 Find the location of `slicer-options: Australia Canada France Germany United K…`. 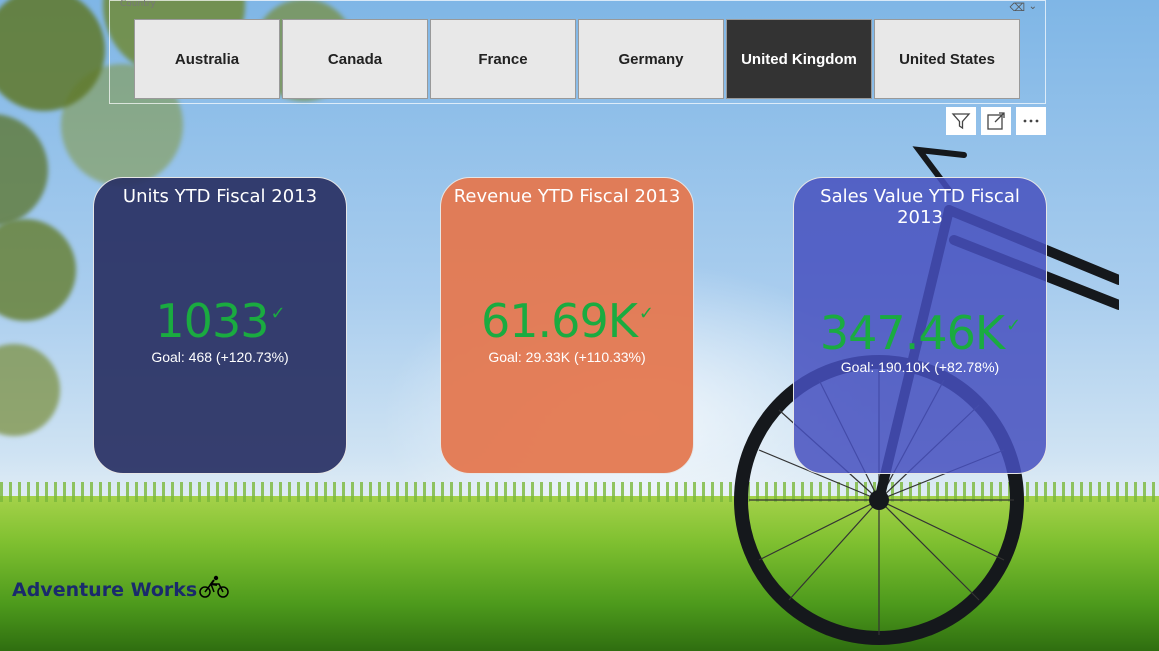

slicer-options: Australia Canada France Germany United K… is located at coordinates (577, 59).